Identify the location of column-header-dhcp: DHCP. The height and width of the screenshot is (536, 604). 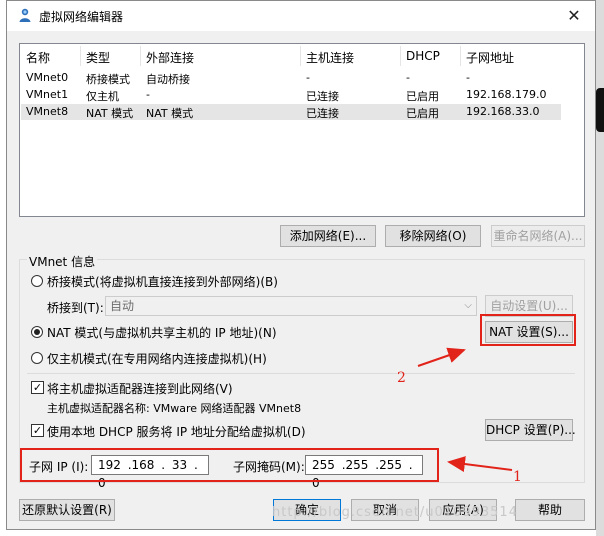
(423, 56).